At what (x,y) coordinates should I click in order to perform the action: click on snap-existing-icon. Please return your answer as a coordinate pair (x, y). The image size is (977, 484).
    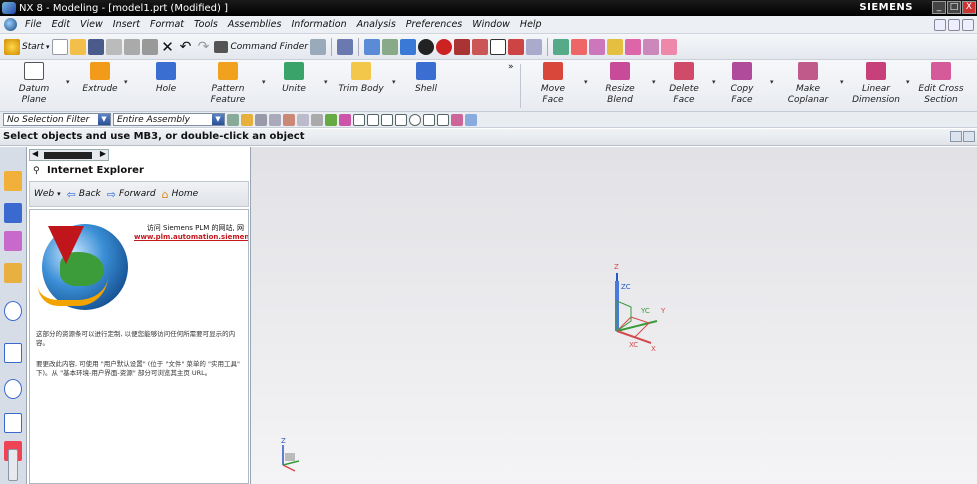
    Looking at the image, I should click on (429, 119).